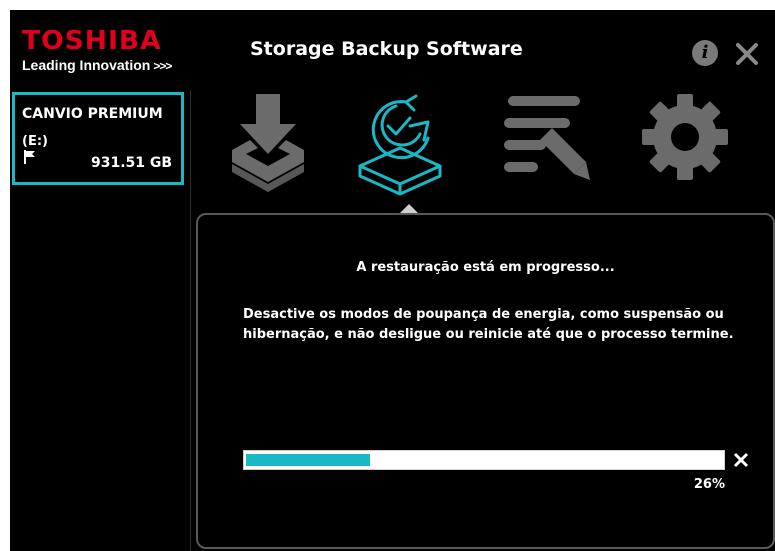 Image resolution: width=775 pixels, height=551 pixels. What do you see at coordinates (386, 49) in the screenshot?
I see `app-title: Storage Backup Software` at bounding box center [386, 49].